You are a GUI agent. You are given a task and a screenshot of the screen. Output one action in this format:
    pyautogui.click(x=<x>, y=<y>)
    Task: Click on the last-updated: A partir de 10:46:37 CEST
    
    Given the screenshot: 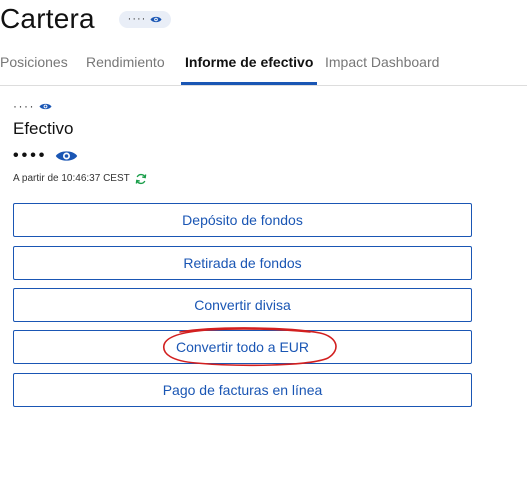 What is the action you would take?
    pyautogui.click(x=80, y=179)
    